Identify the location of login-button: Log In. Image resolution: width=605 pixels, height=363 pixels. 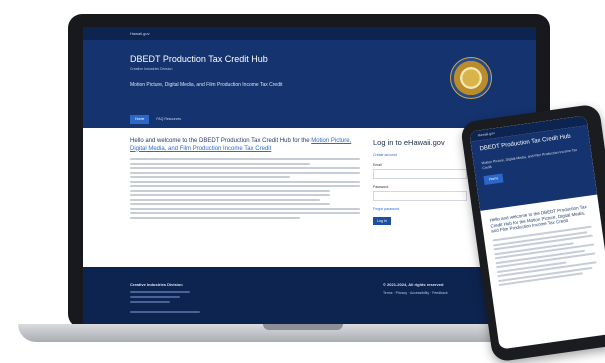
(382, 221).